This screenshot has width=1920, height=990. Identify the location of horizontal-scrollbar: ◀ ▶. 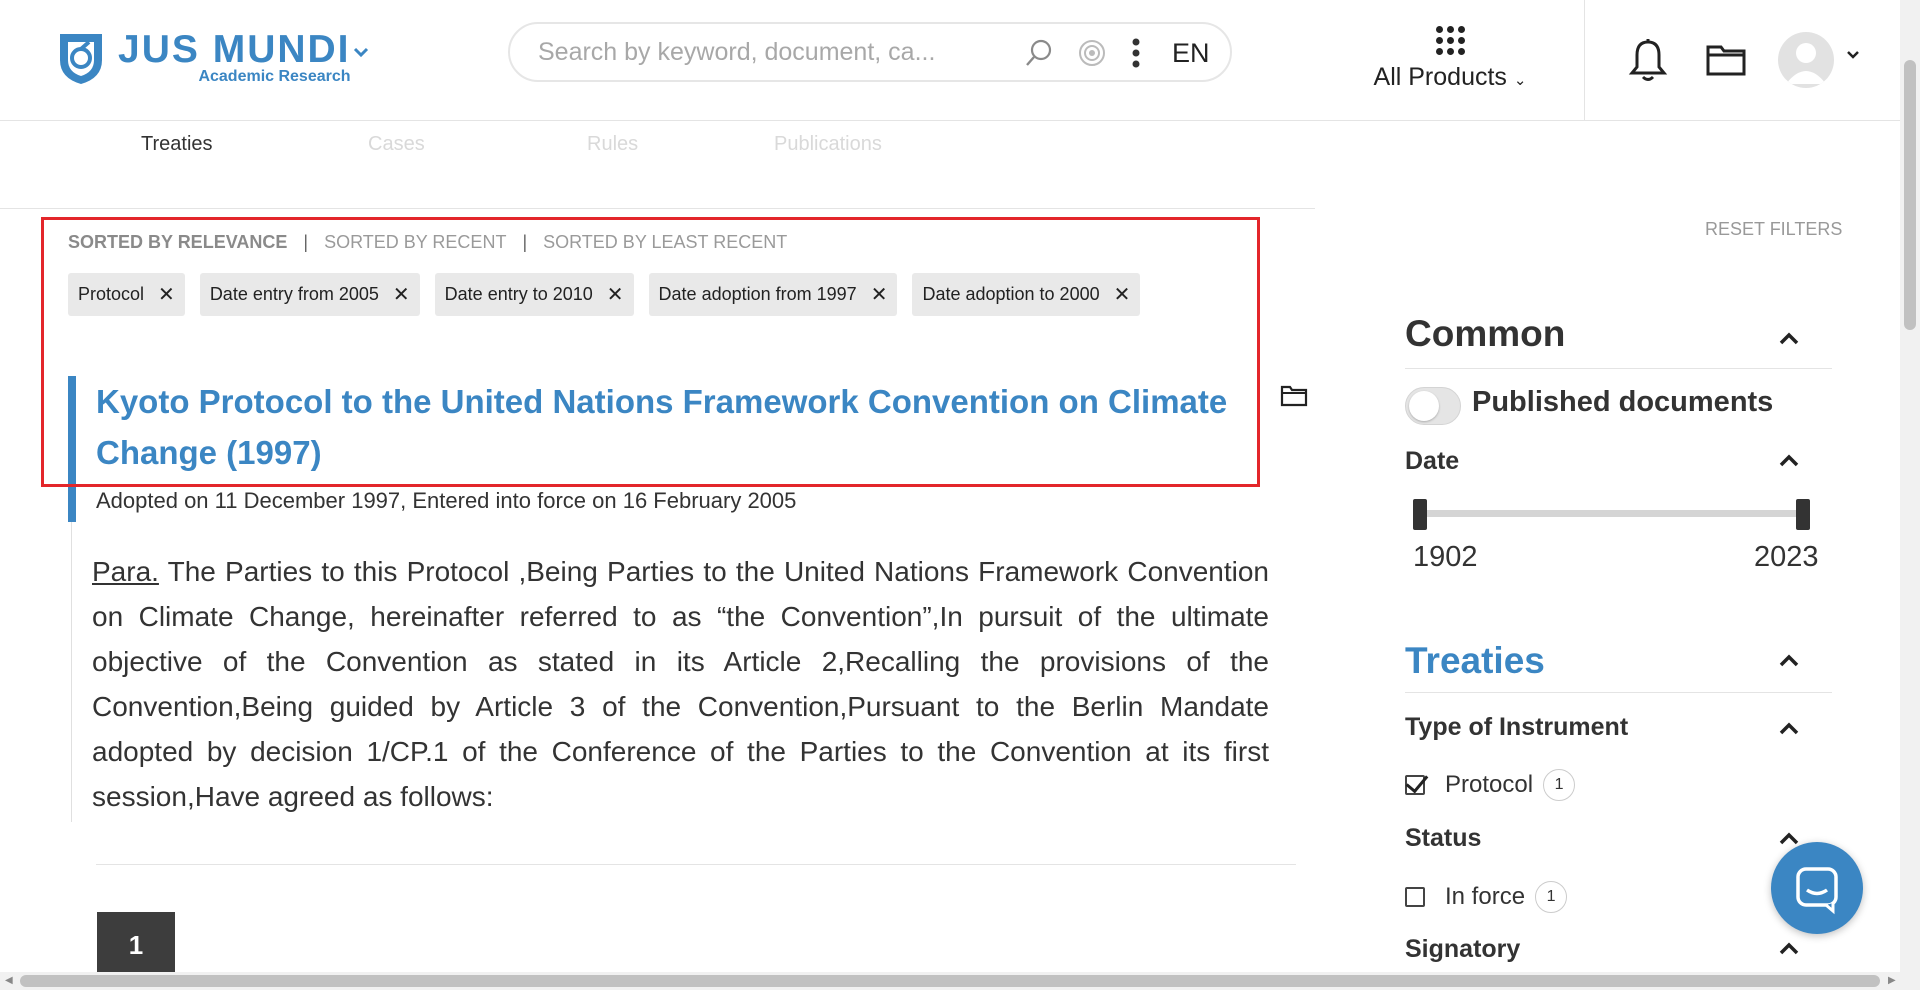
(960, 981).